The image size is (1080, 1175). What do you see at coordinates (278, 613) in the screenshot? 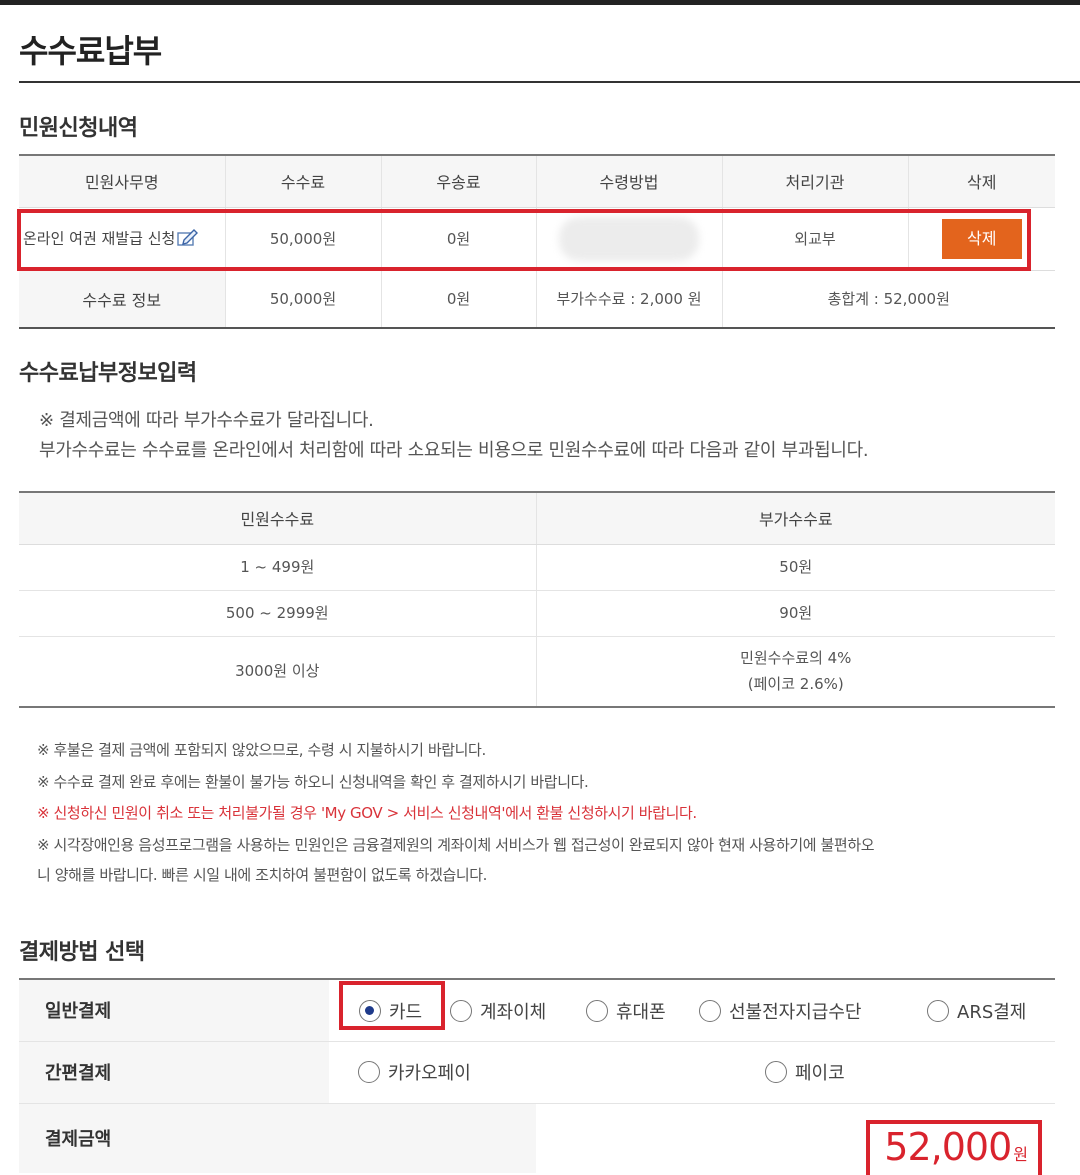
I see `surcharge-fee-range: 500 ~ 2999원` at bounding box center [278, 613].